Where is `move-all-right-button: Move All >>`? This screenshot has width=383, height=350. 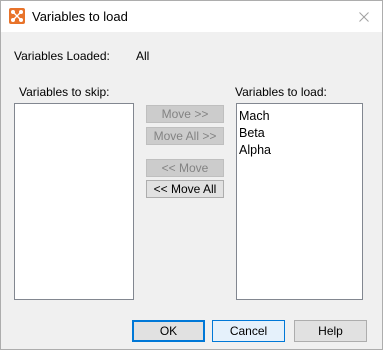
move-all-right-button: Move All >> is located at coordinates (185, 136).